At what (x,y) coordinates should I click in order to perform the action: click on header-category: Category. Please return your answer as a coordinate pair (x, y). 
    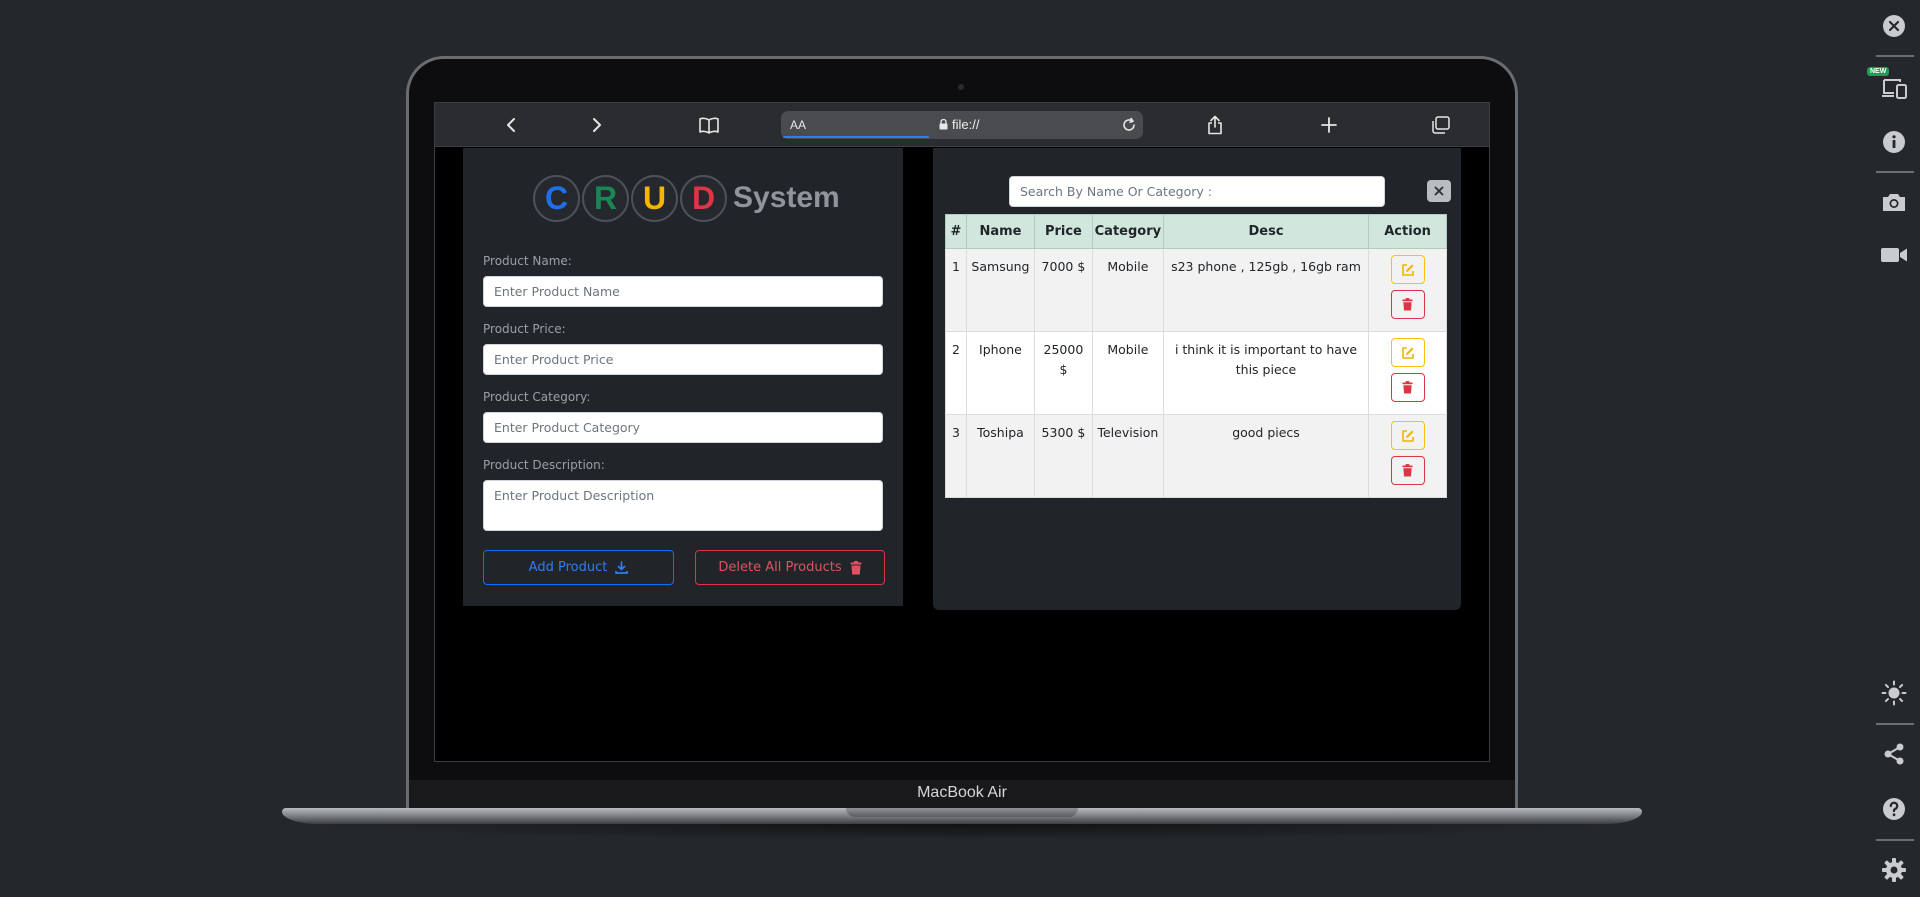
    Looking at the image, I should click on (1127, 231).